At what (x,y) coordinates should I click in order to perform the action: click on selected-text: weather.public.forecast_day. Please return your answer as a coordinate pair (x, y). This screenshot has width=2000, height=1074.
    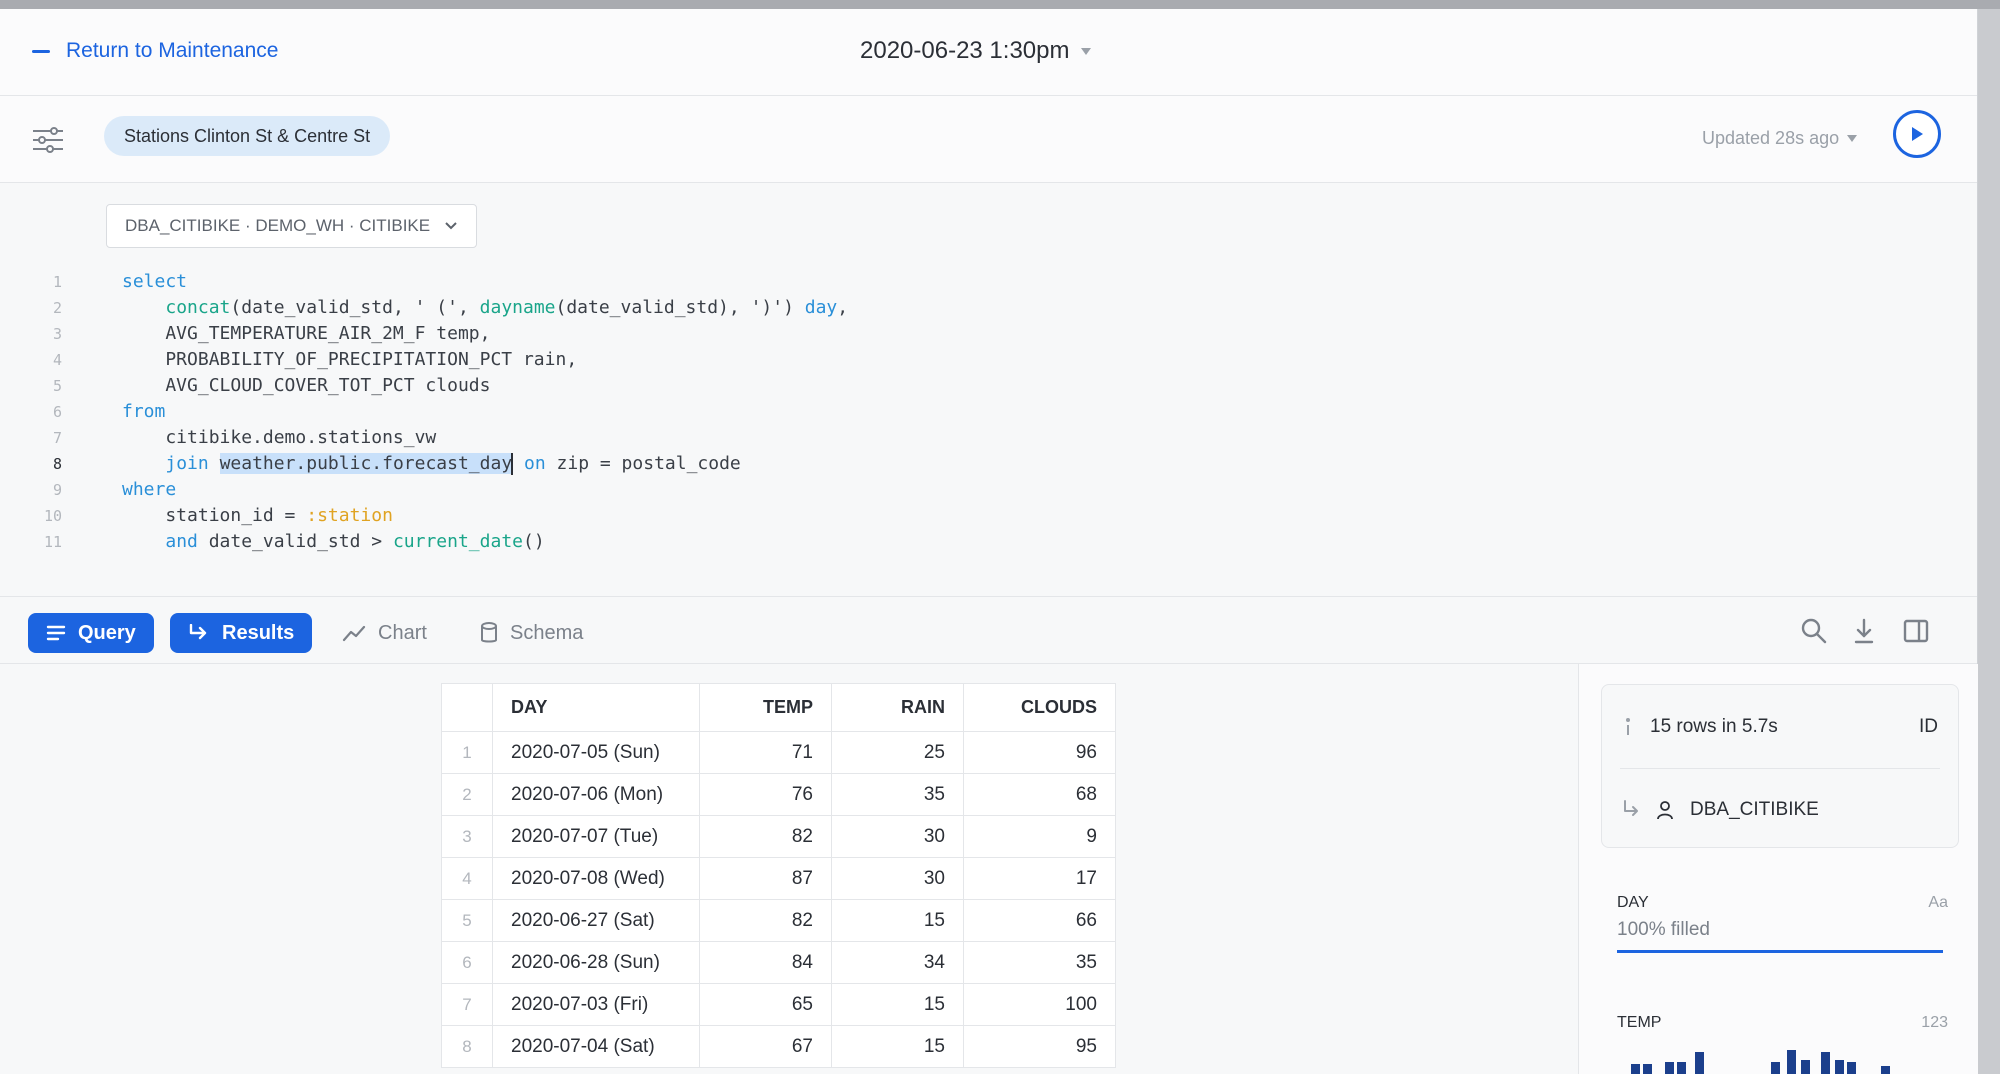
    Looking at the image, I should click on (366, 463).